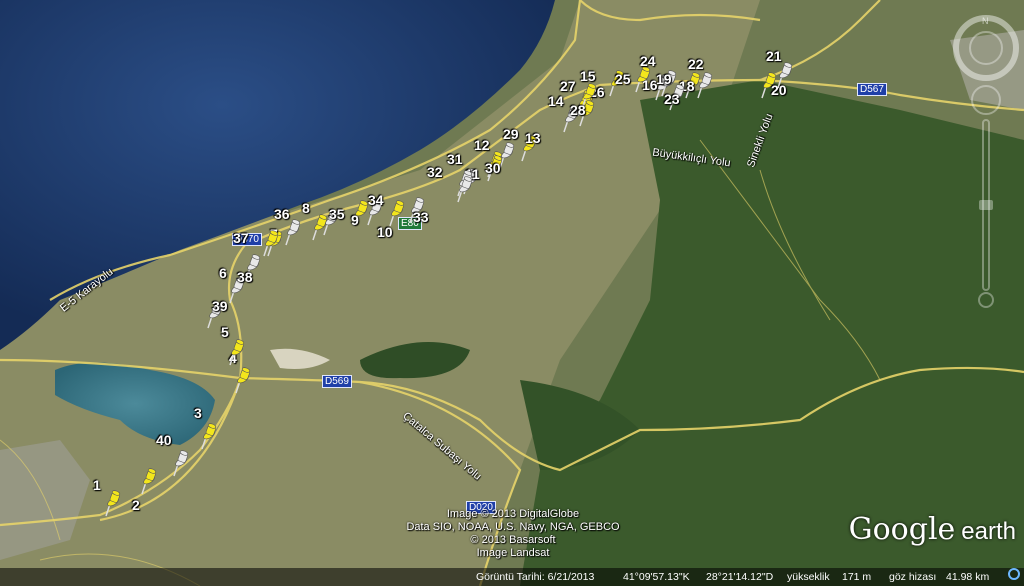 This screenshot has height=586, width=1024. I want to click on placemark-label: 22, so click(696, 64).